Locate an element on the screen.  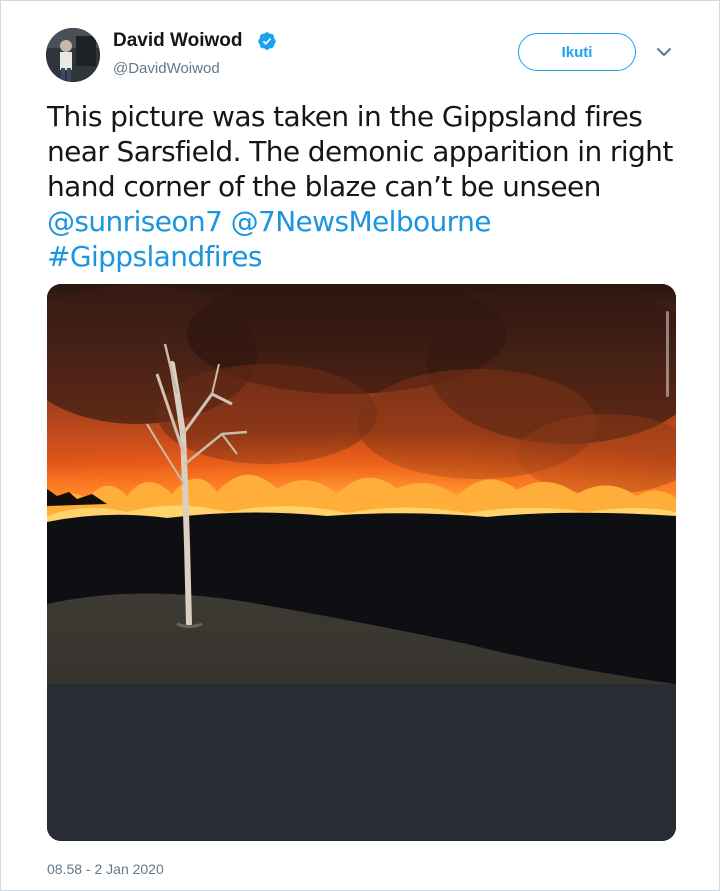
timestamp: 08.58 - 2 Jan 2020 is located at coordinates (105, 869).